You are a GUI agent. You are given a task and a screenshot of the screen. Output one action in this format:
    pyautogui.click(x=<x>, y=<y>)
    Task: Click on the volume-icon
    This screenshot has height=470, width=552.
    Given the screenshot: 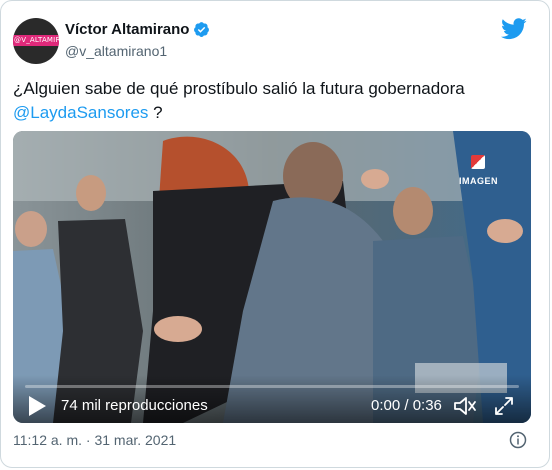 What is the action you would take?
    pyautogui.click(x=465, y=406)
    